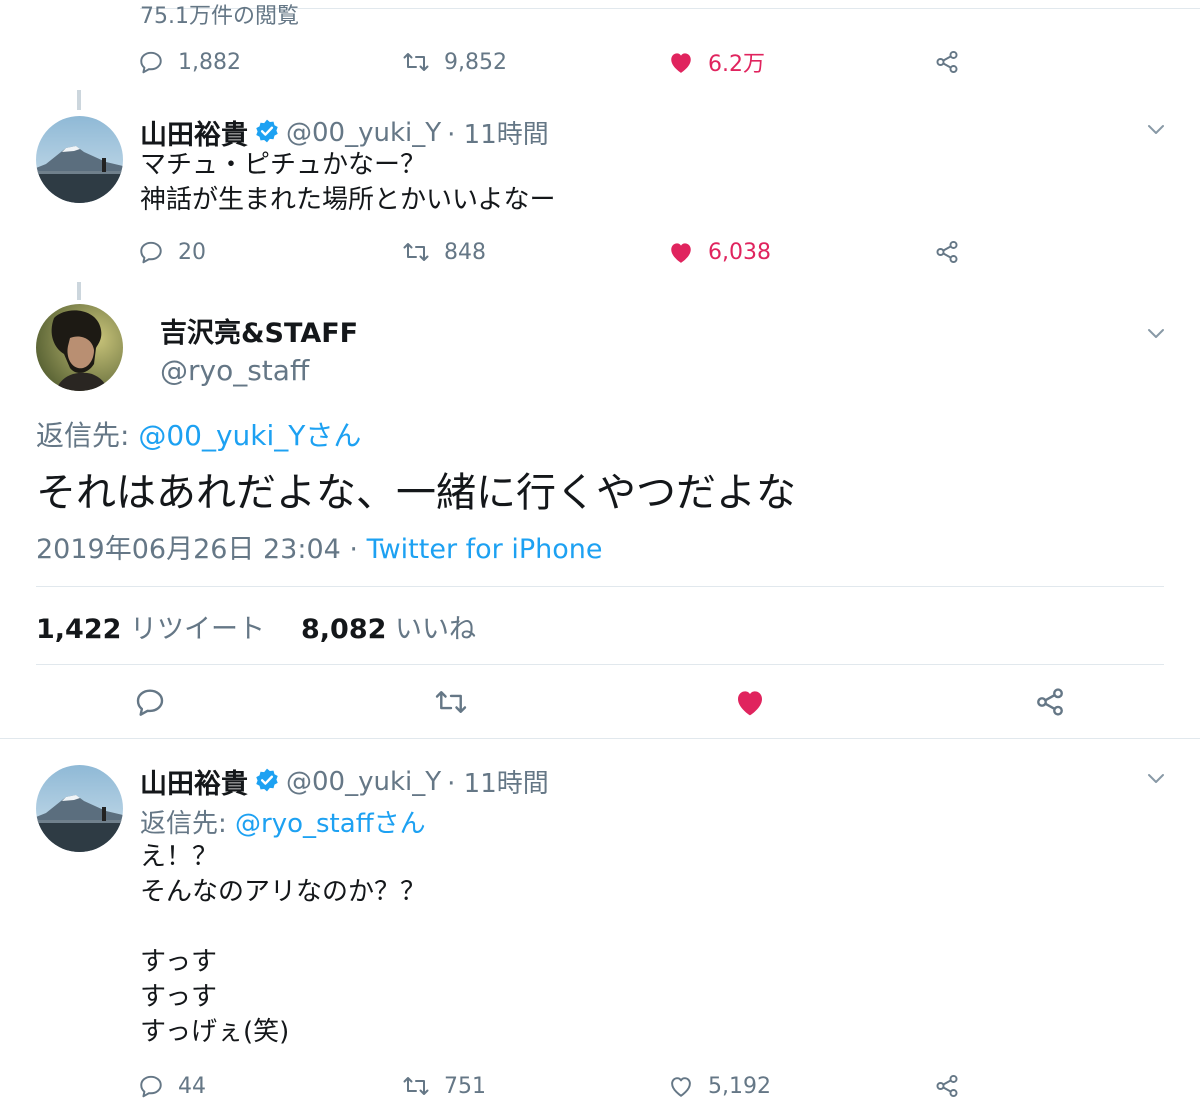  What do you see at coordinates (283, 927) in the screenshot?
I see `tweet-line` at bounding box center [283, 927].